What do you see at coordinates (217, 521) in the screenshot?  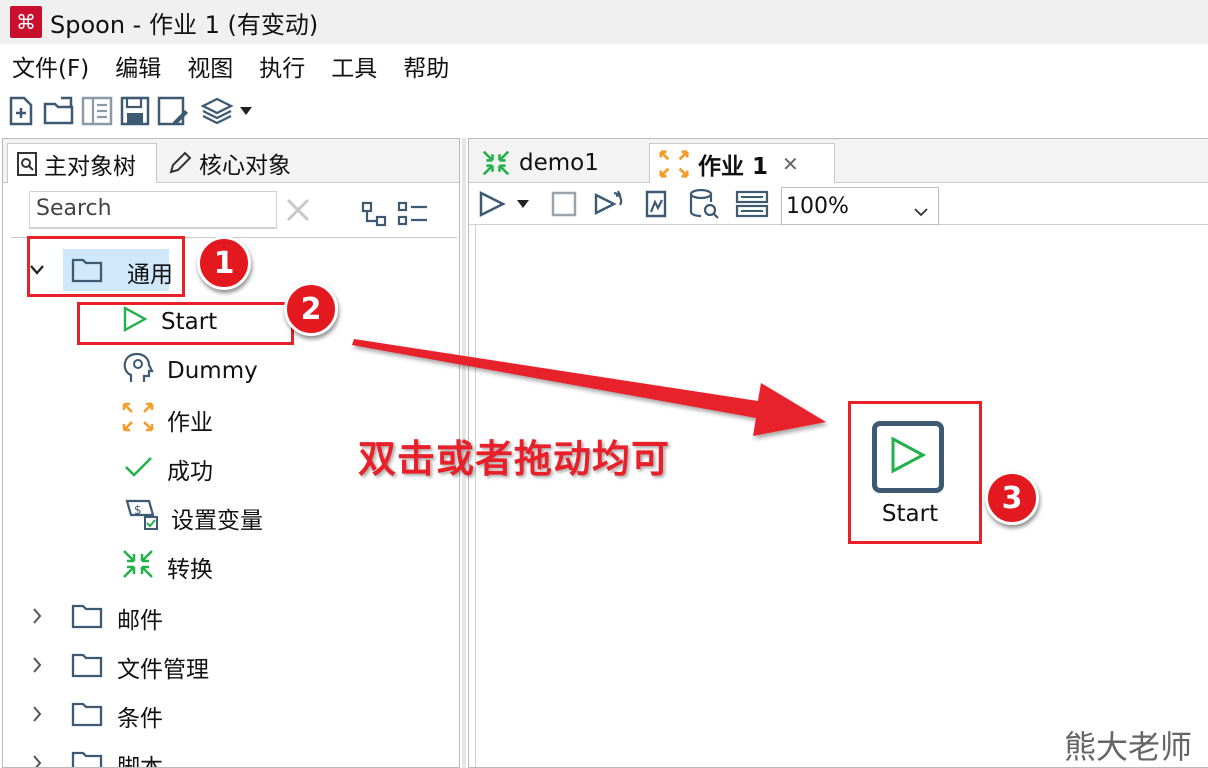 I see `tree-item-set-variables-label: 设置变量` at bounding box center [217, 521].